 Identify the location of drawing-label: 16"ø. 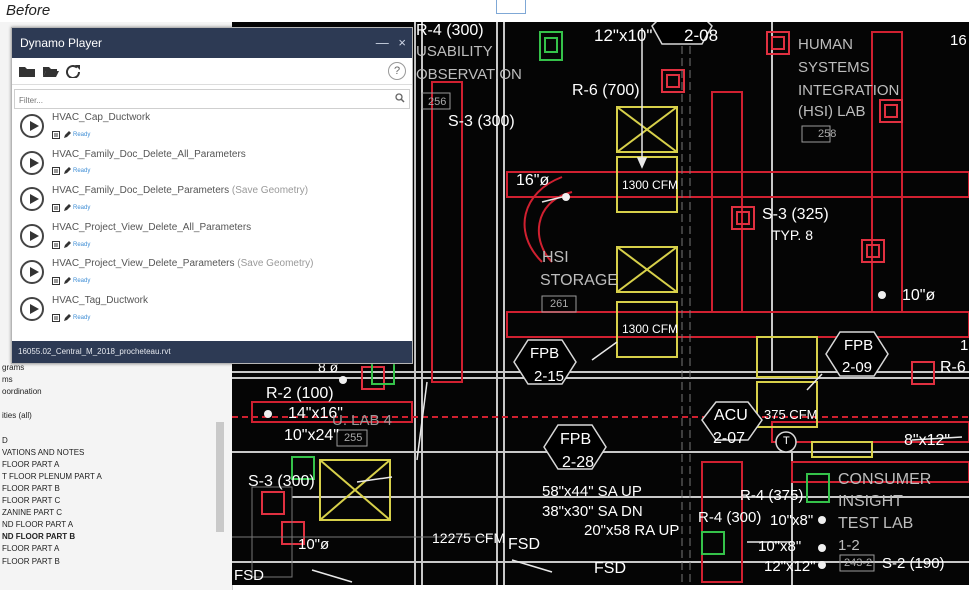
(533, 180).